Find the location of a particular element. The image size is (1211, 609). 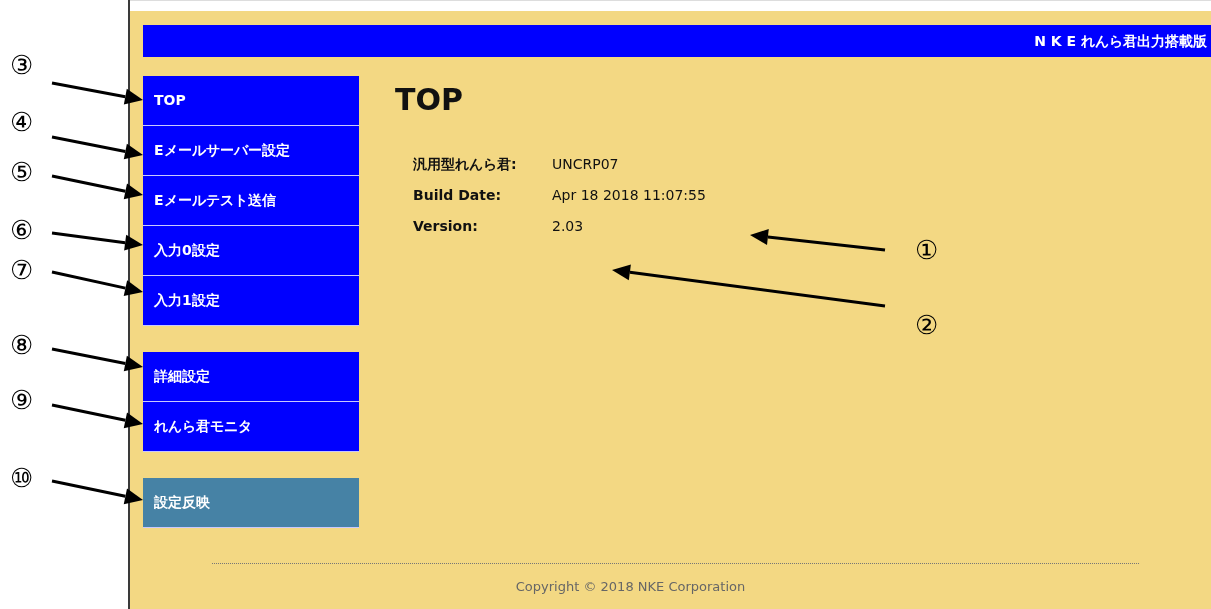

callout-number: ① is located at coordinates (926, 250).